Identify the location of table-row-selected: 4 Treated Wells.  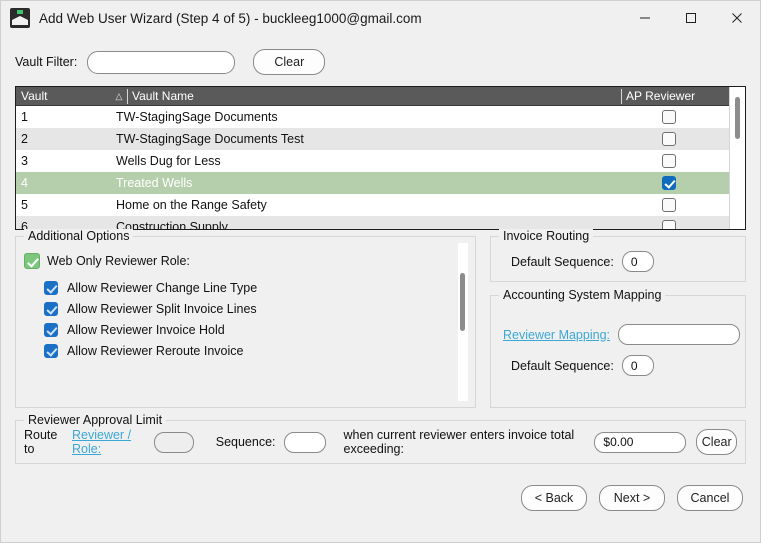
(372, 183).